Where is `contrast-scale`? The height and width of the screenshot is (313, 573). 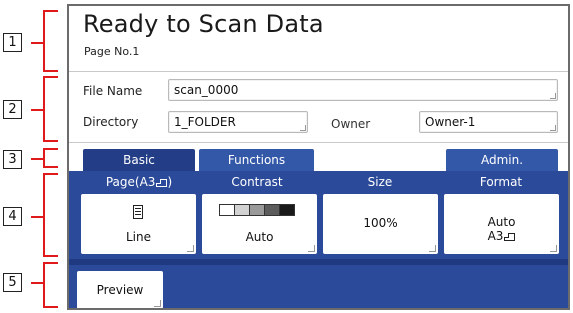 contrast-scale is located at coordinates (257, 210).